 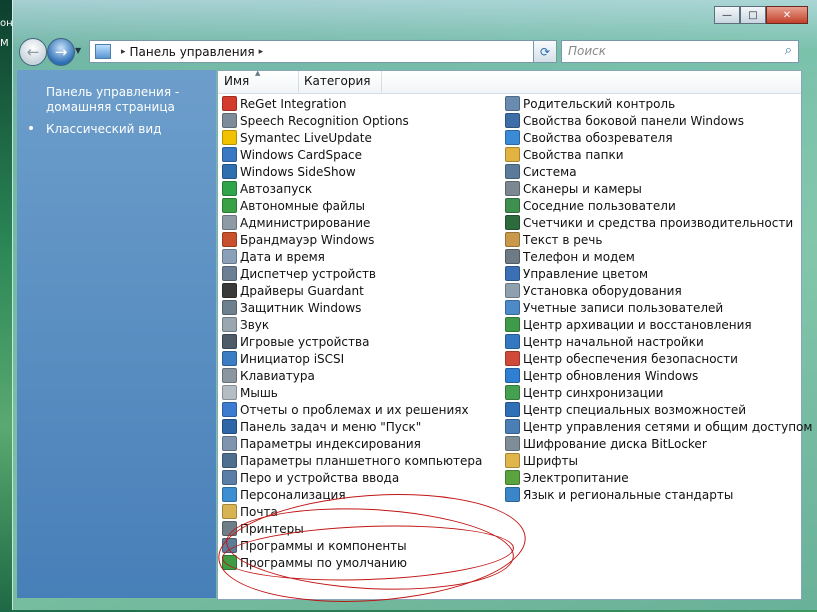 I want to click on cardspace-icon, so click(x=229, y=154).